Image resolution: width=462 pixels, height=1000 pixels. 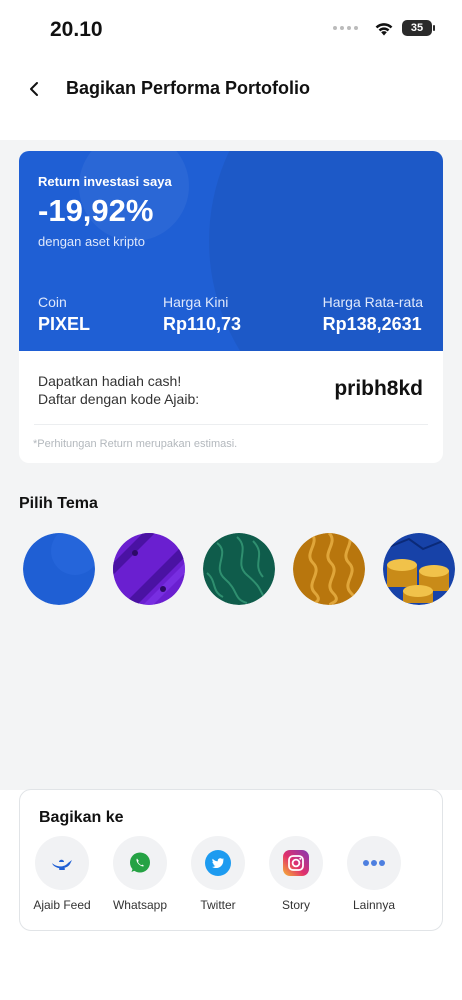 I want to click on wifi-icon, so click(x=384, y=28).